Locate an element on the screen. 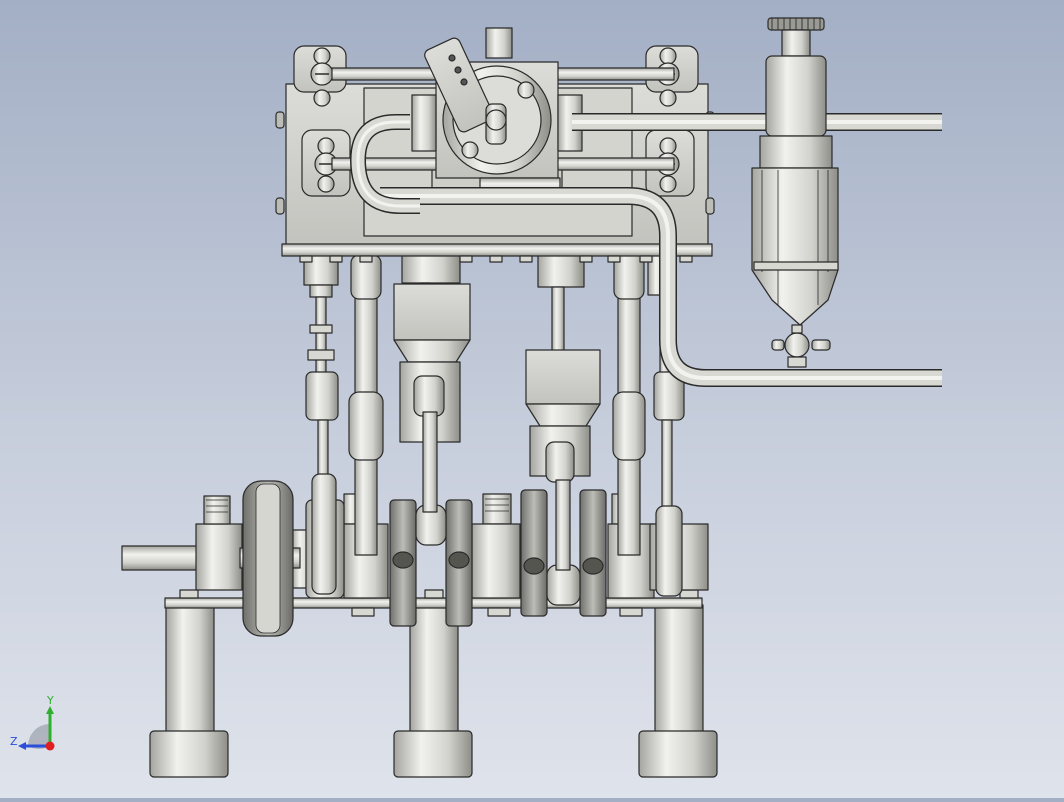  engine-feet is located at coordinates (433, 691).